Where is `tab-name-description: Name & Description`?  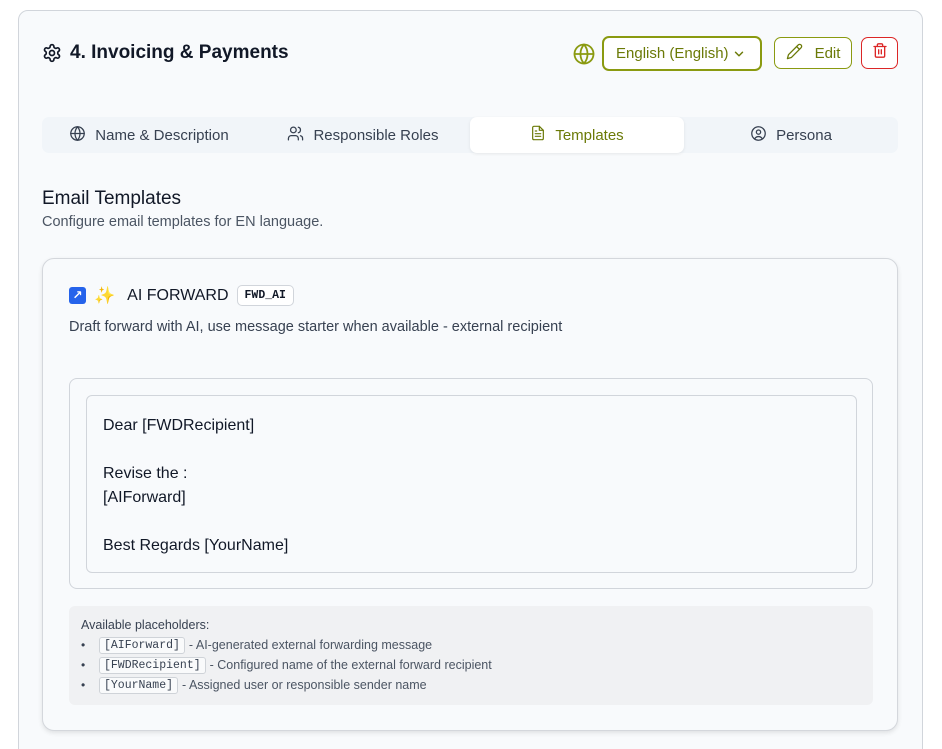
tab-name-description: Name & Description is located at coordinates (149, 135).